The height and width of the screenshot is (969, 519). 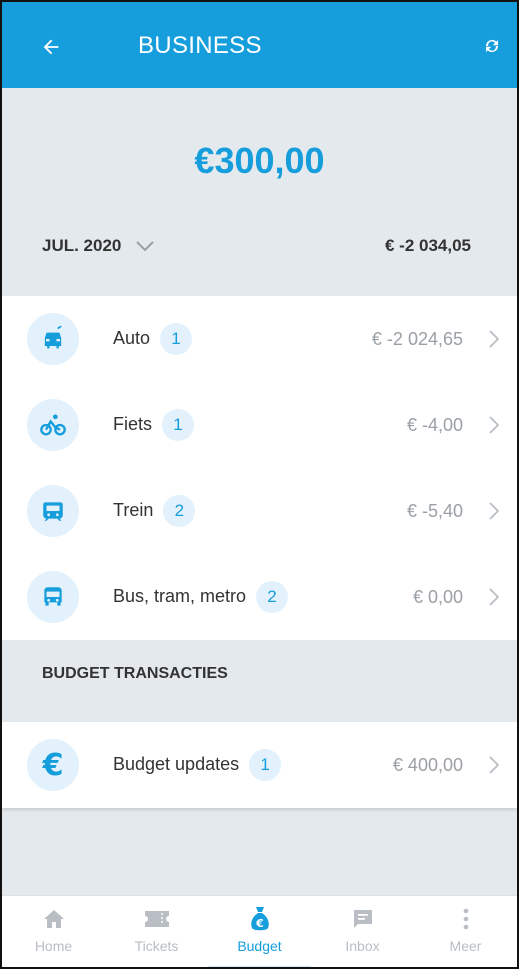 What do you see at coordinates (259, 946) in the screenshot?
I see `nav-label: Budget` at bounding box center [259, 946].